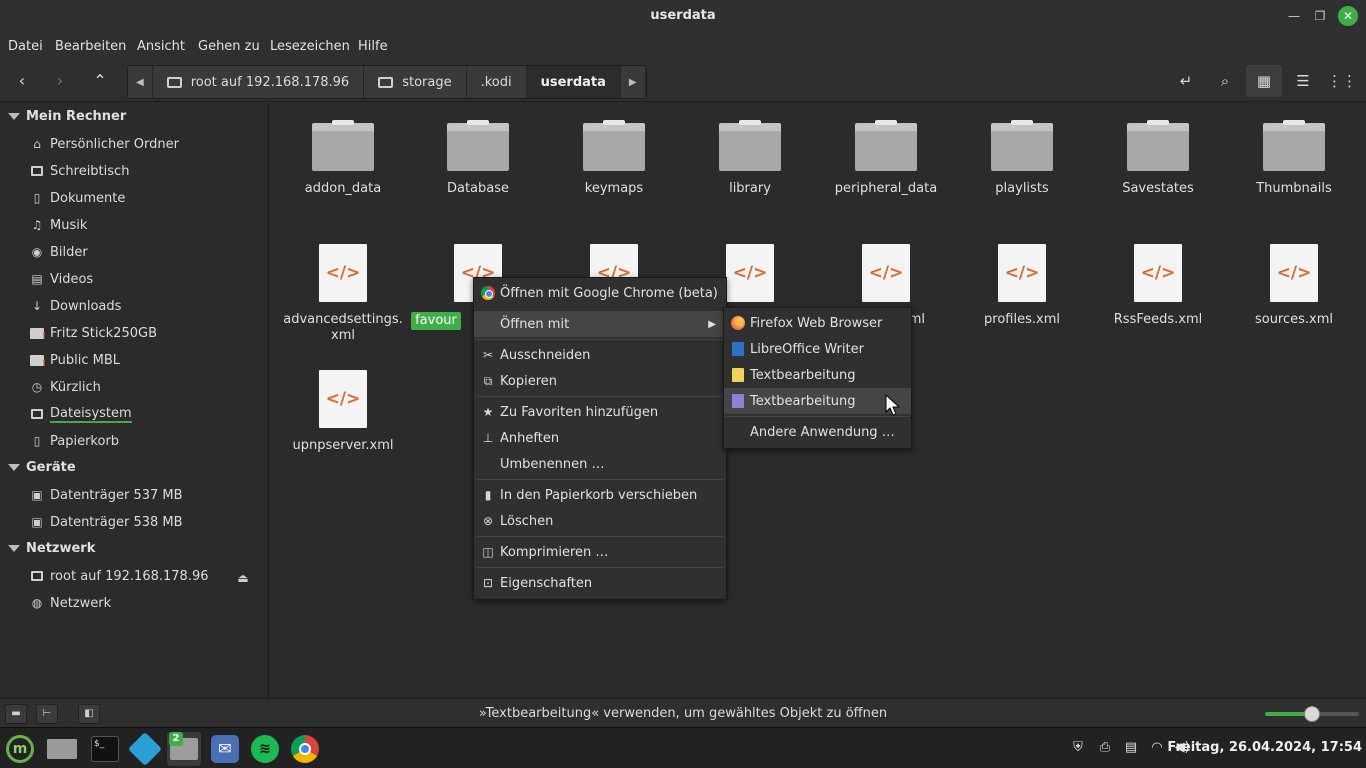 This screenshot has height=768, width=1366. Describe the element at coordinates (104, 144) in the screenshot. I see `sidebar-item-home: ⌂ Persönlicher Ordner` at that location.